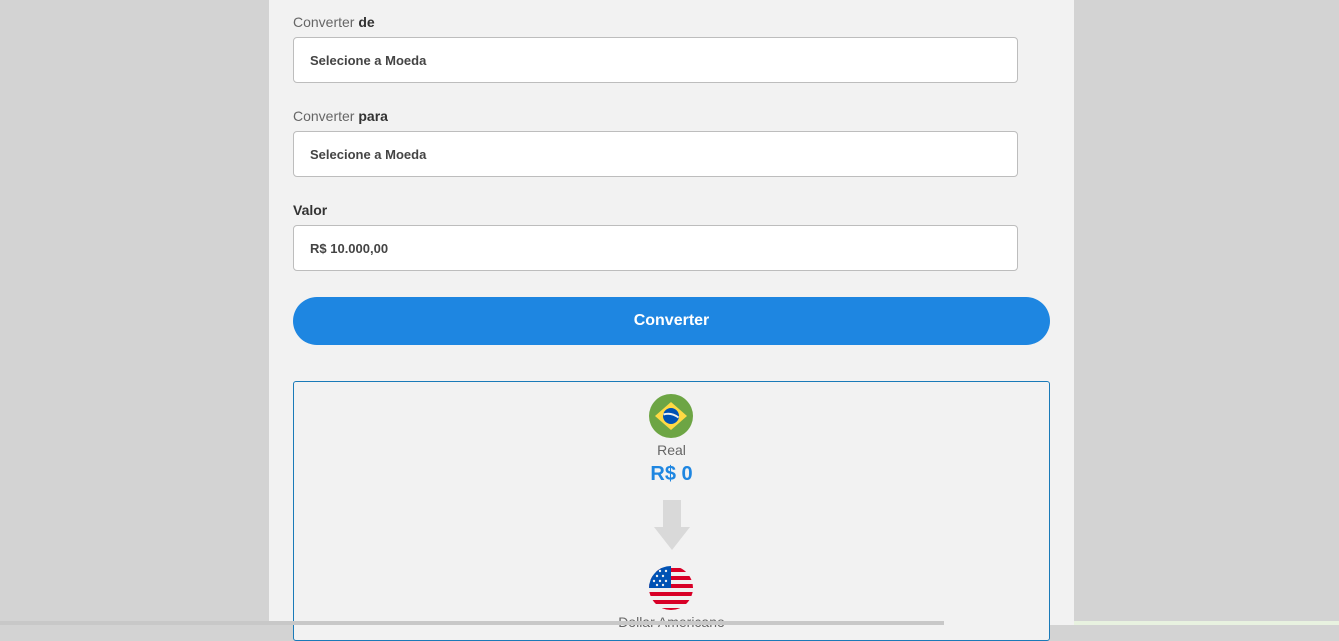 Image resolution: width=1339 pixels, height=641 pixels. I want to click on to-label: Converter para, so click(340, 116).